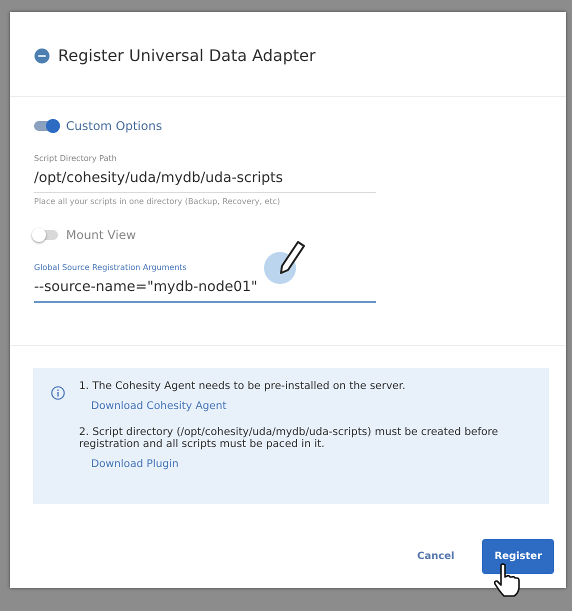 Image resolution: width=572 pixels, height=611 pixels. What do you see at coordinates (42, 56) in the screenshot?
I see `logo-icon` at bounding box center [42, 56].